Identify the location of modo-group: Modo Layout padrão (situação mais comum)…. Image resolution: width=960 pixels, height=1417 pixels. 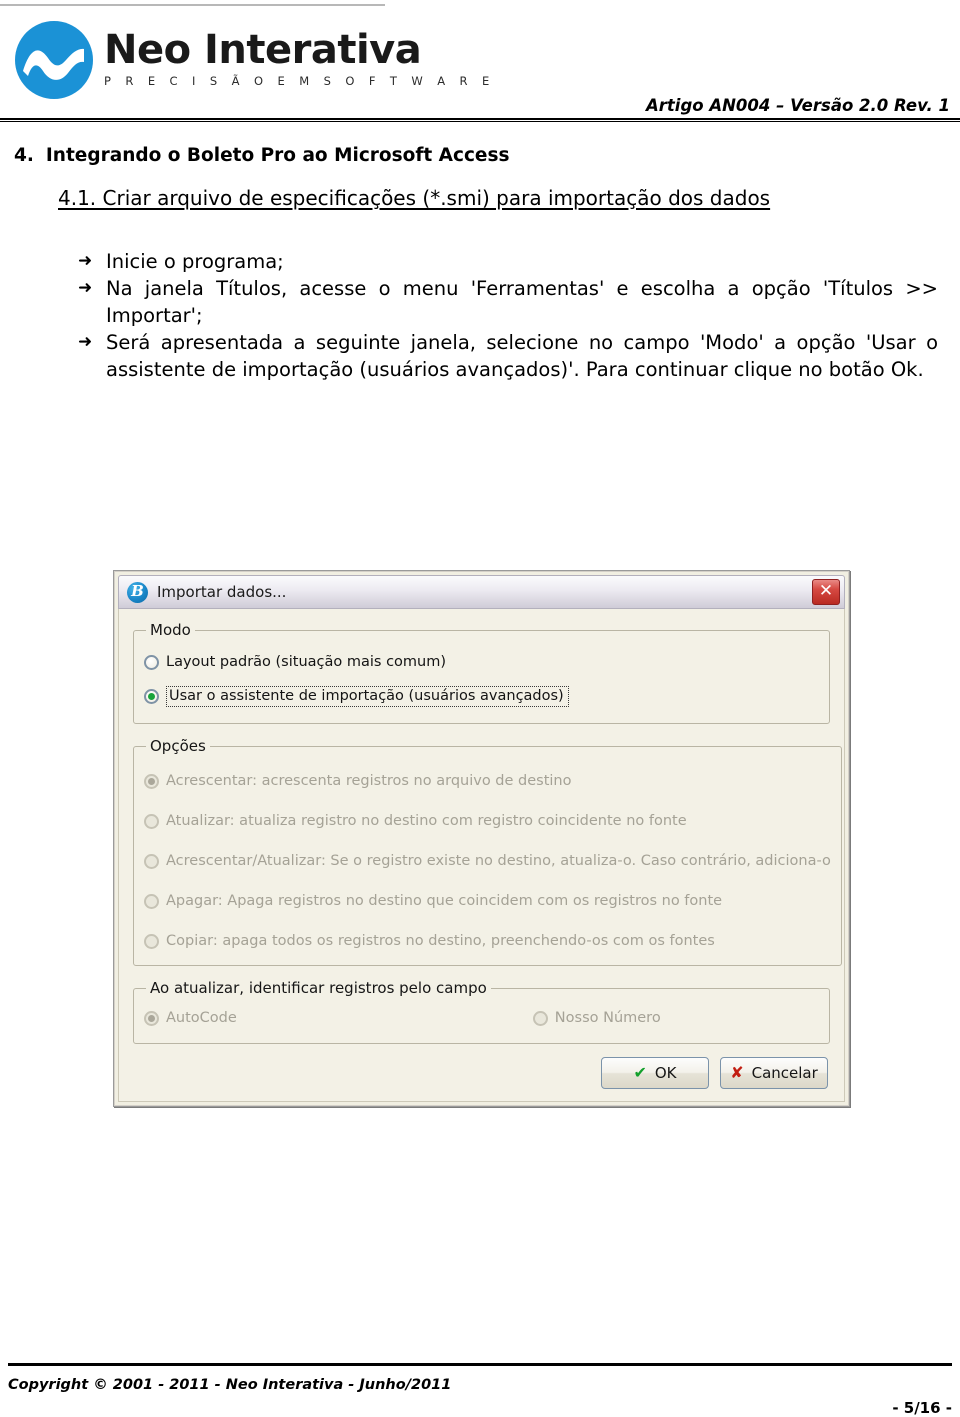
(481, 672).